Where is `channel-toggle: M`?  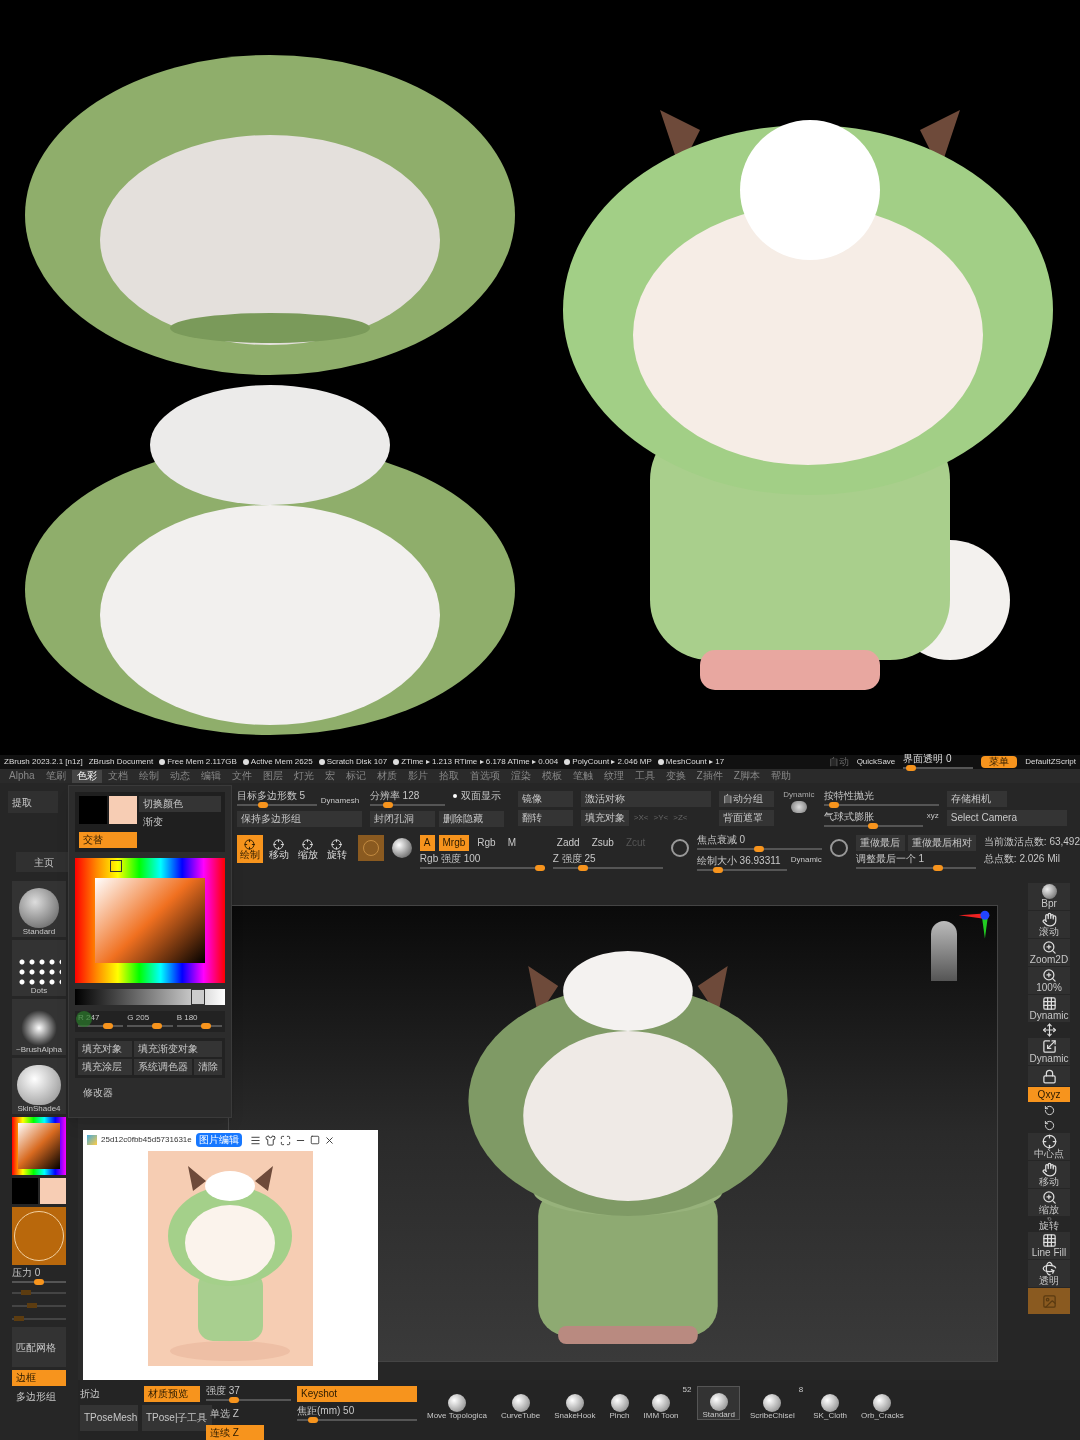
channel-toggle: M is located at coordinates (511, 843).